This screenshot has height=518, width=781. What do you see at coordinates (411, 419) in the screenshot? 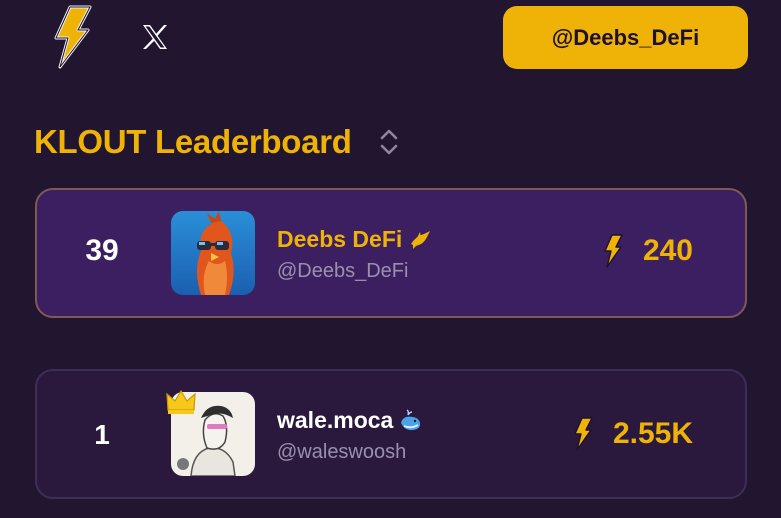
I see `whale-emoji-icon` at bounding box center [411, 419].